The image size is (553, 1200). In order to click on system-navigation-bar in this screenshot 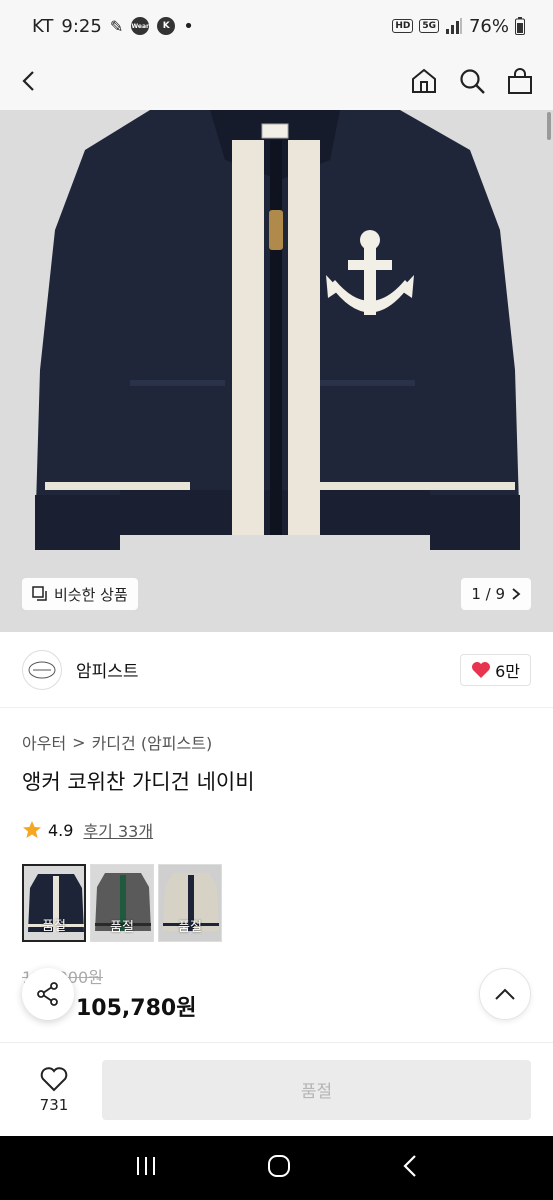, I will do `click(276, 1168)`.